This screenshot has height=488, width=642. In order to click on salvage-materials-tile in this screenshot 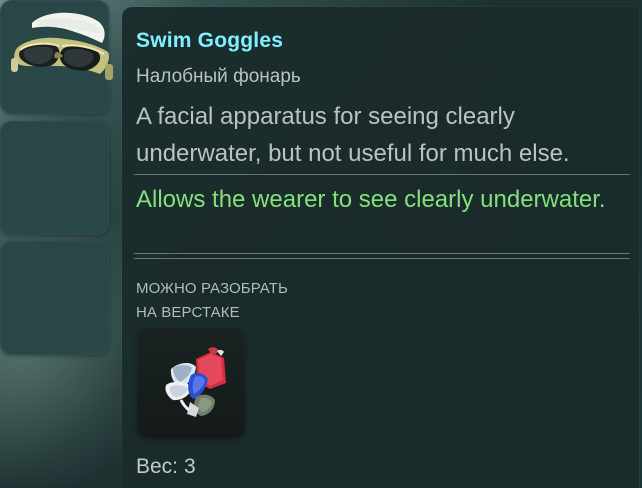, I will do `click(191, 383)`.